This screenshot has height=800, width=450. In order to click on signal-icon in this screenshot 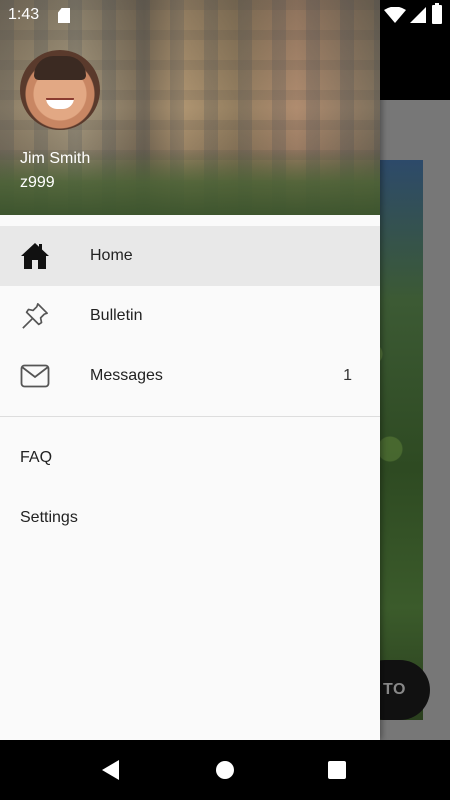, I will do `click(418, 15)`.